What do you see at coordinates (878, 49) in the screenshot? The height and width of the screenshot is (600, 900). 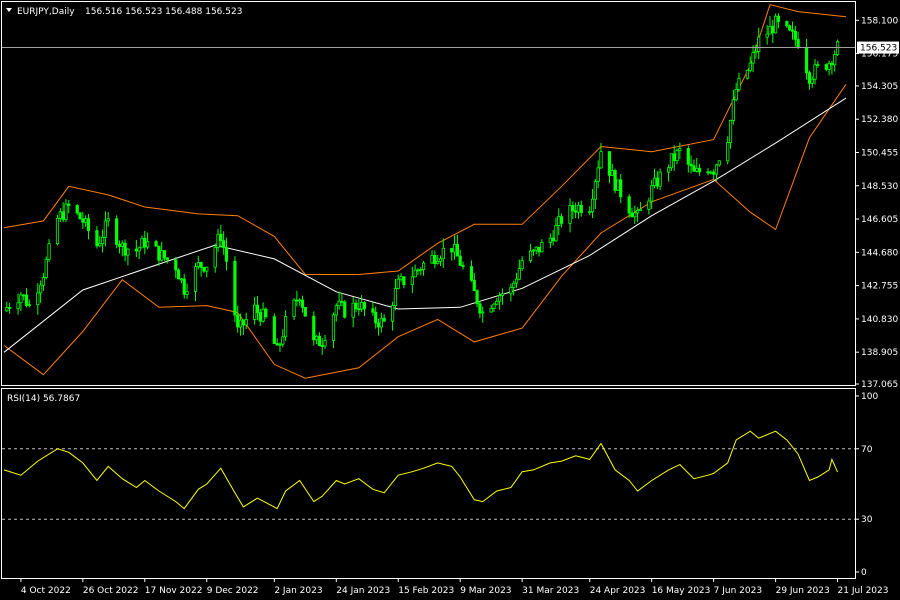 I see `current-price-label: 156.523` at bounding box center [878, 49].